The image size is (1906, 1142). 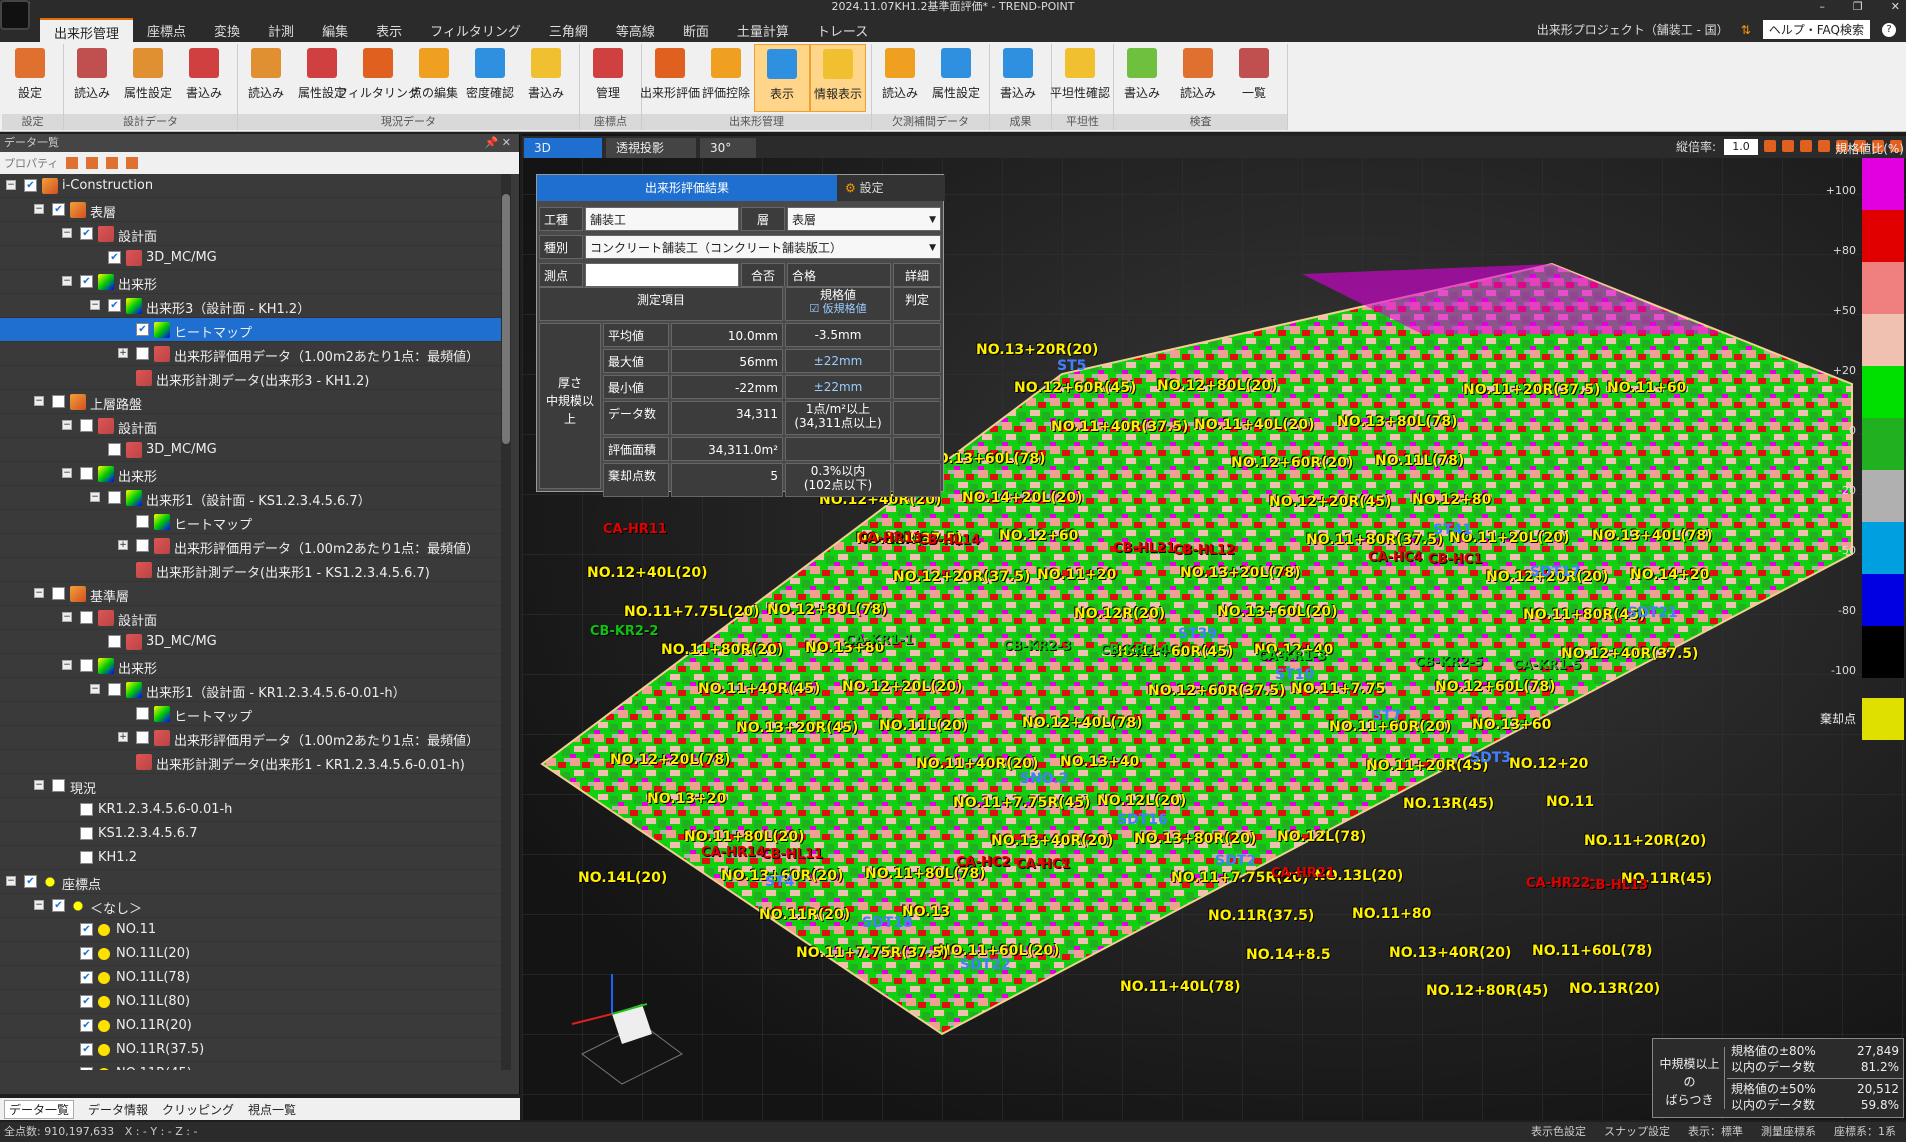 What do you see at coordinates (166, 30) in the screenshot?
I see `menu-tab-1: 座標点` at bounding box center [166, 30].